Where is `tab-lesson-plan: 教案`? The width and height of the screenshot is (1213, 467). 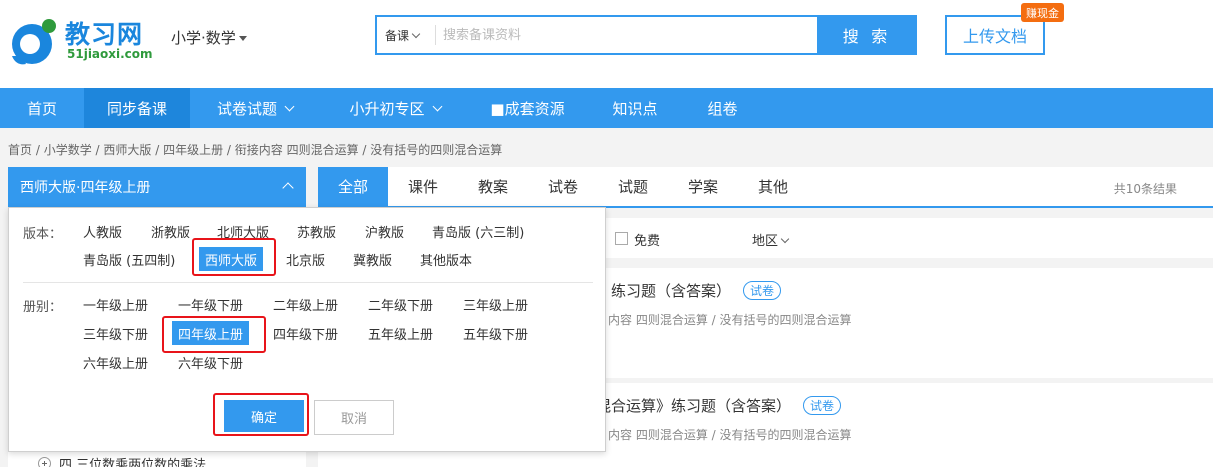 tab-lesson-plan: 教案 is located at coordinates (493, 186).